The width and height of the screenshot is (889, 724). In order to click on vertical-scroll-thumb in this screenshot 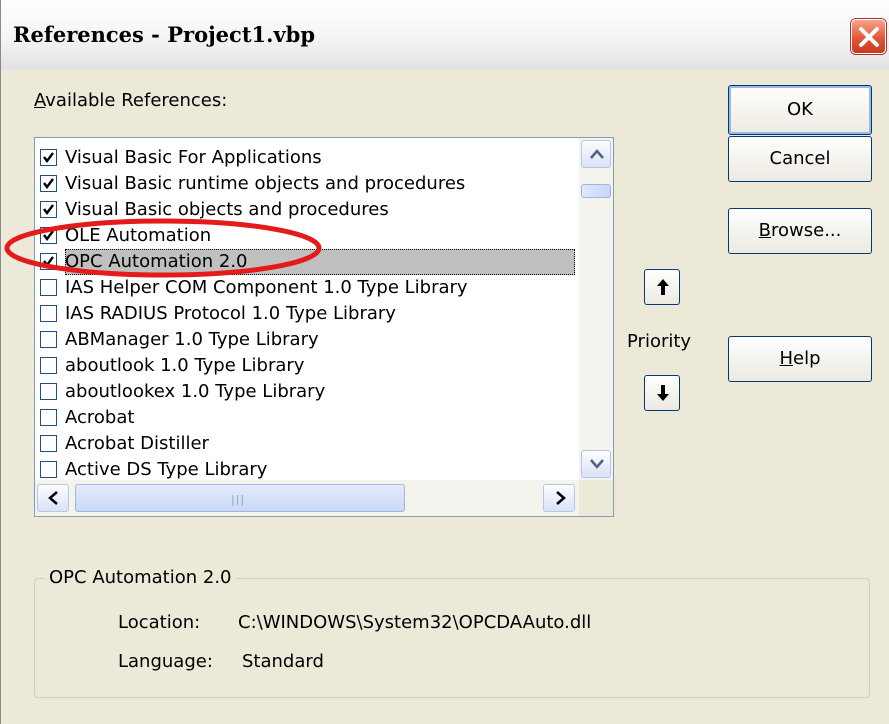, I will do `click(596, 191)`.